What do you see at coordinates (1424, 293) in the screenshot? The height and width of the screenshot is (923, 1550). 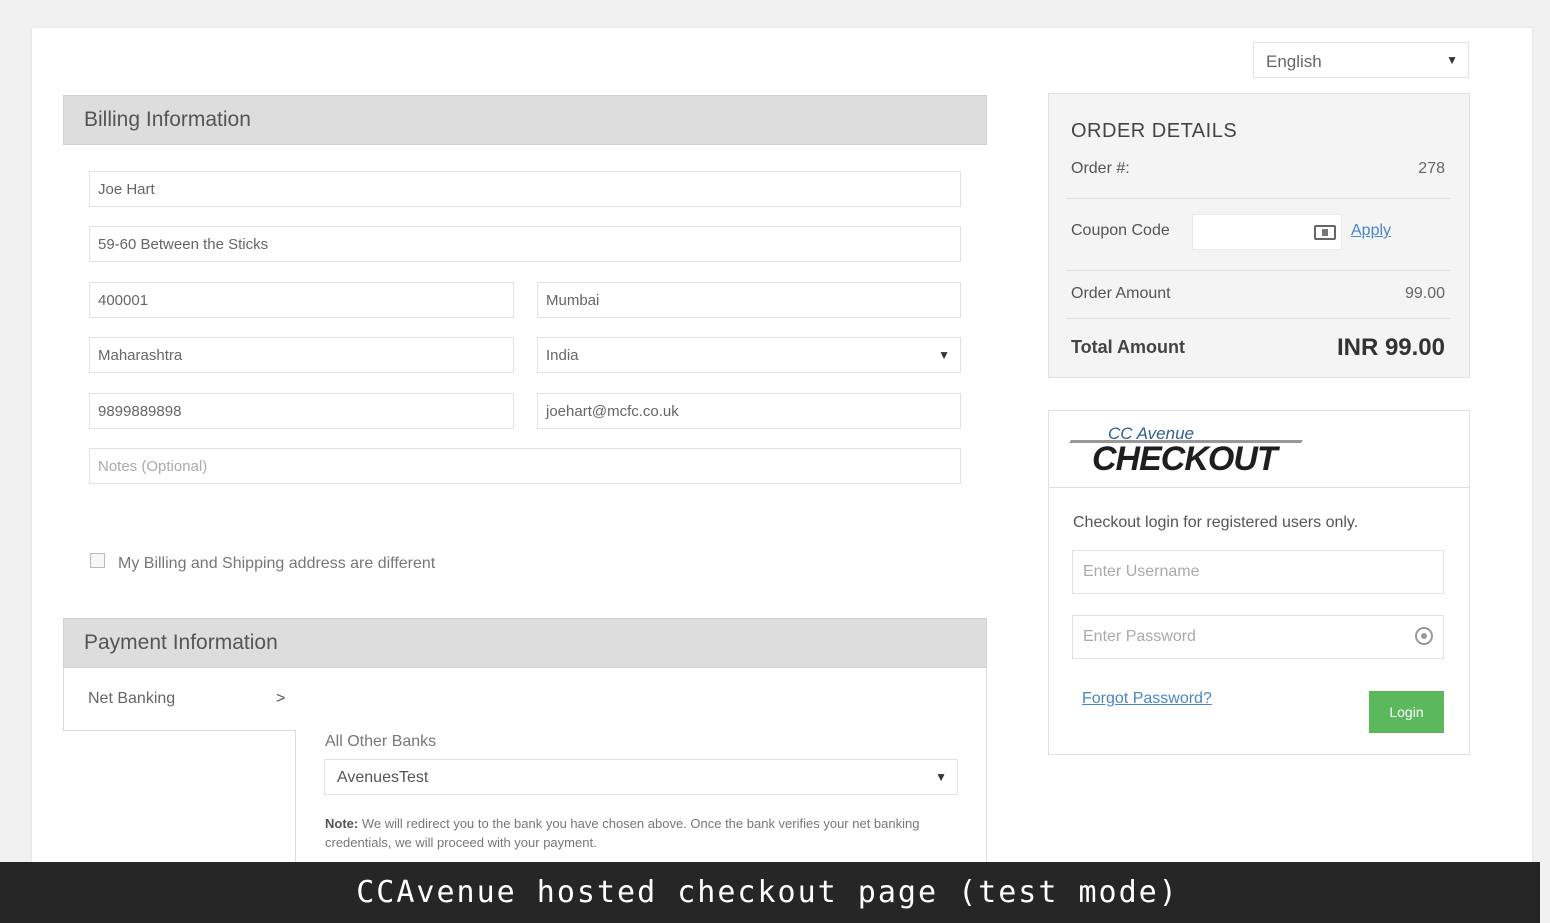 I see `order-amount-value: 99.00` at bounding box center [1424, 293].